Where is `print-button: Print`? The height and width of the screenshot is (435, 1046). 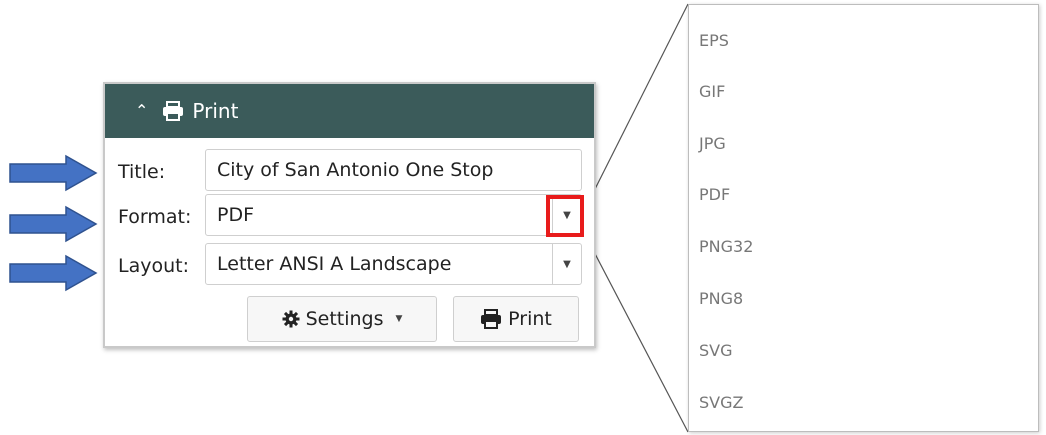 print-button: Print is located at coordinates (516, 319).